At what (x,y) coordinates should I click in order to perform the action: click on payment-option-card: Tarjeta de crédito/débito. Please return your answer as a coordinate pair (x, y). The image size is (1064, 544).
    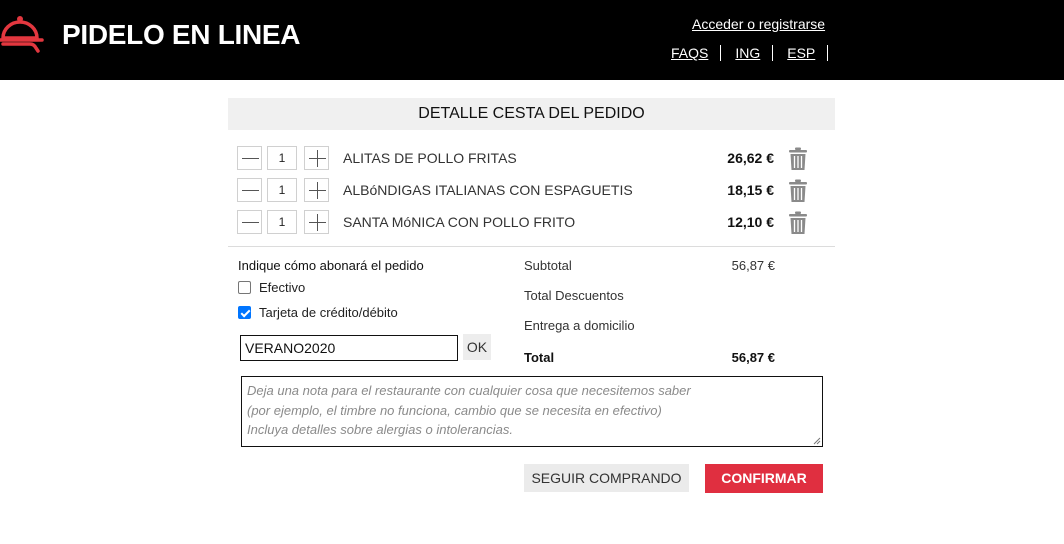
    Looking at the image, I should click on (318, 312).